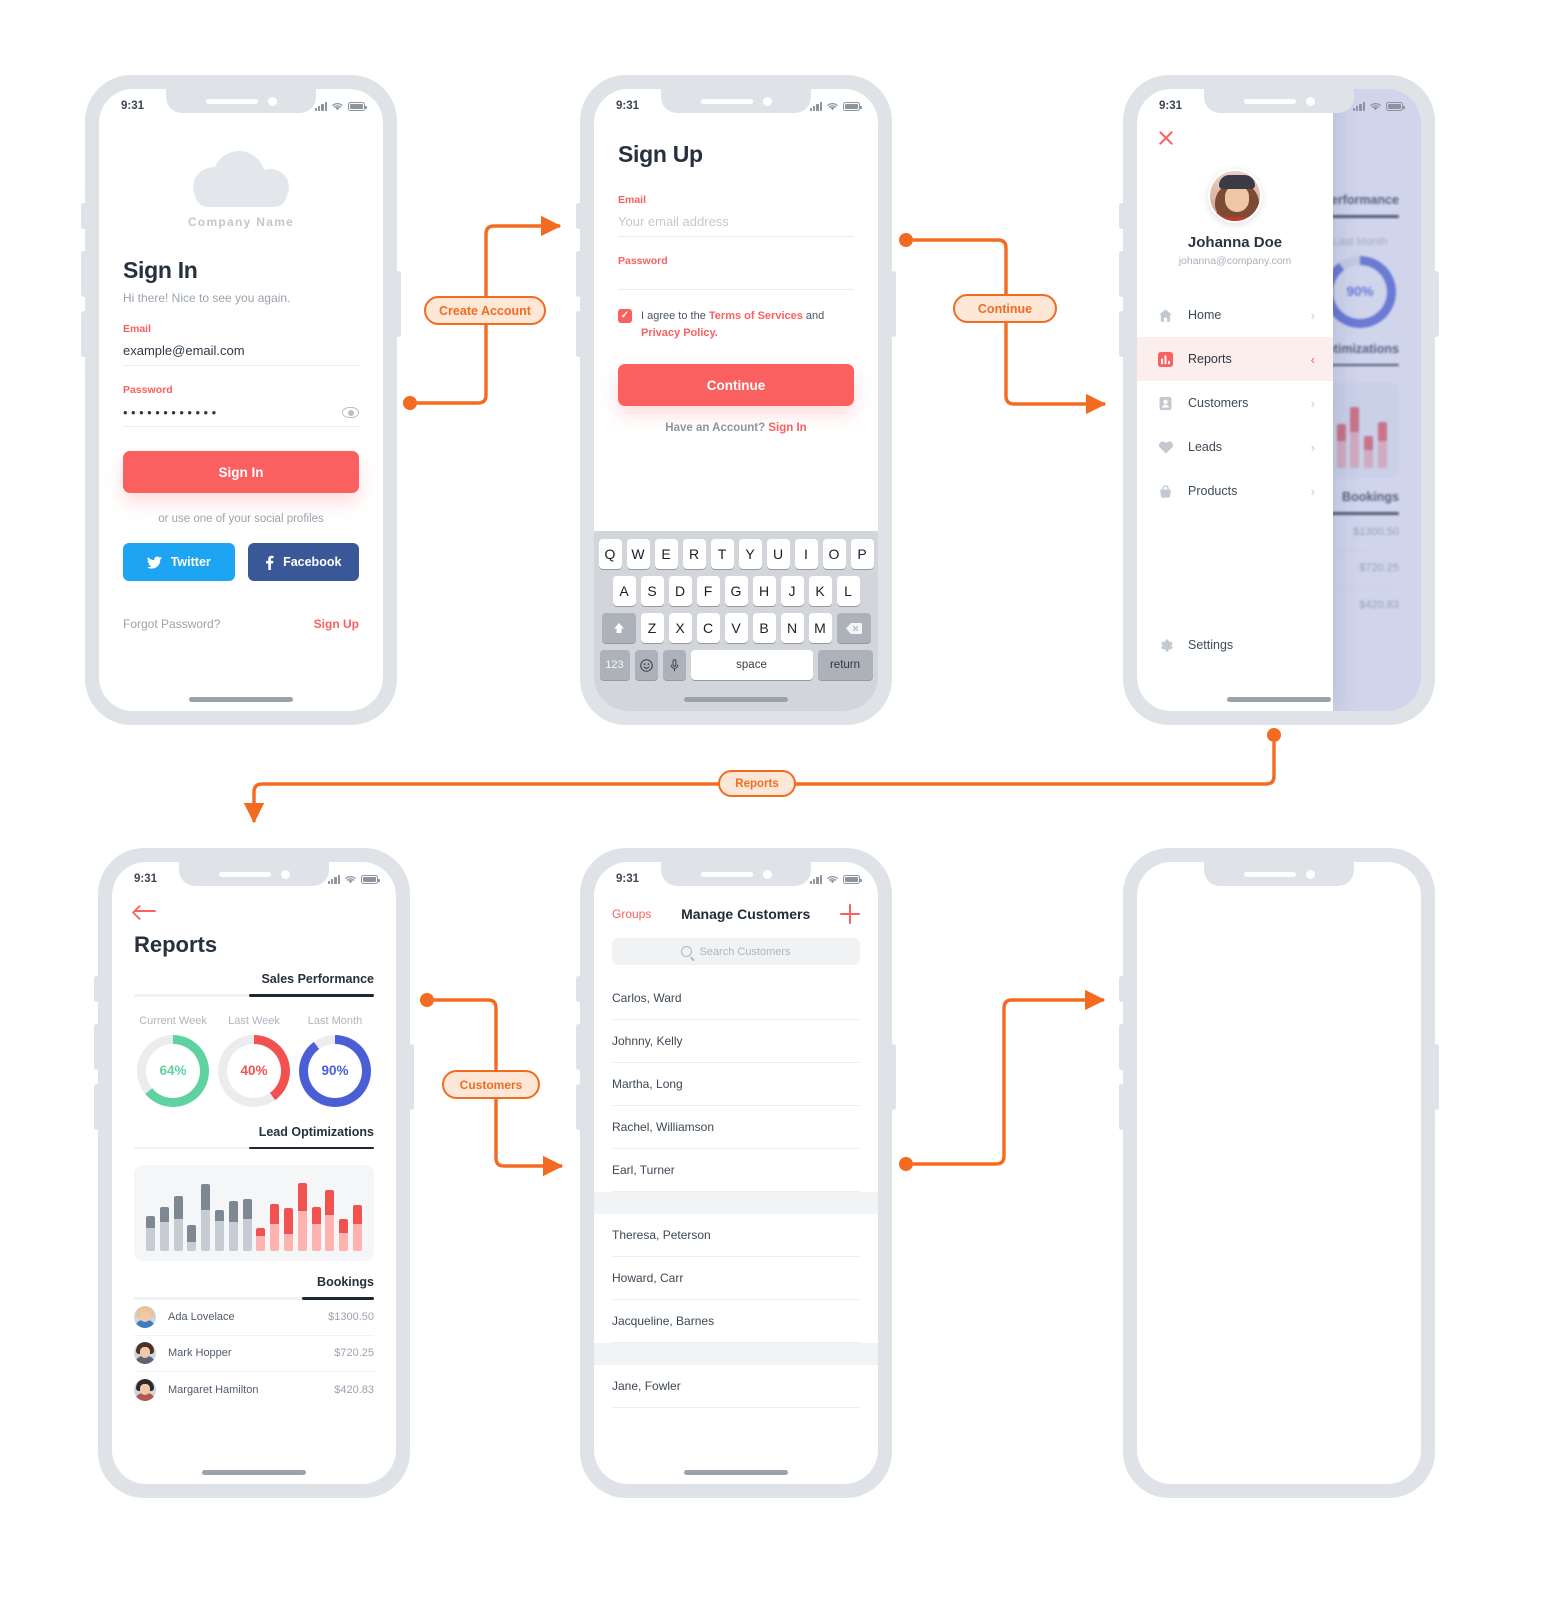  Describe the element at coordinates (652, 628) in the screenshot. I see `key-z: Z` at that location.